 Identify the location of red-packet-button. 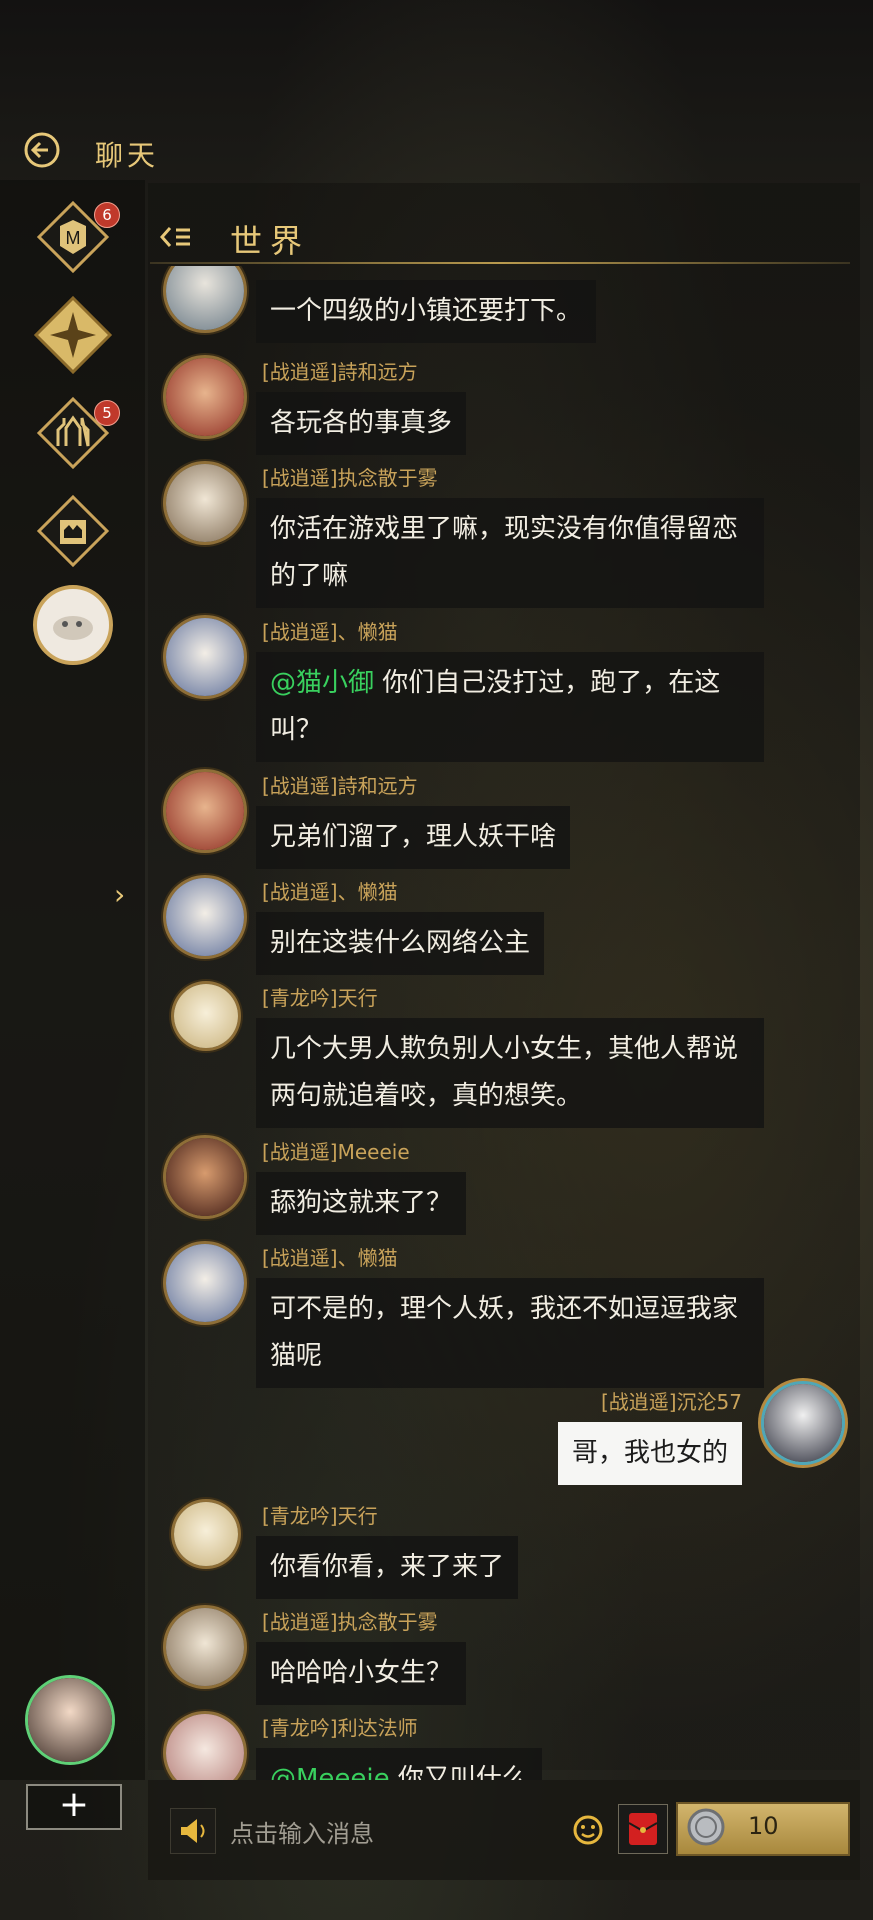
(643, 1829).